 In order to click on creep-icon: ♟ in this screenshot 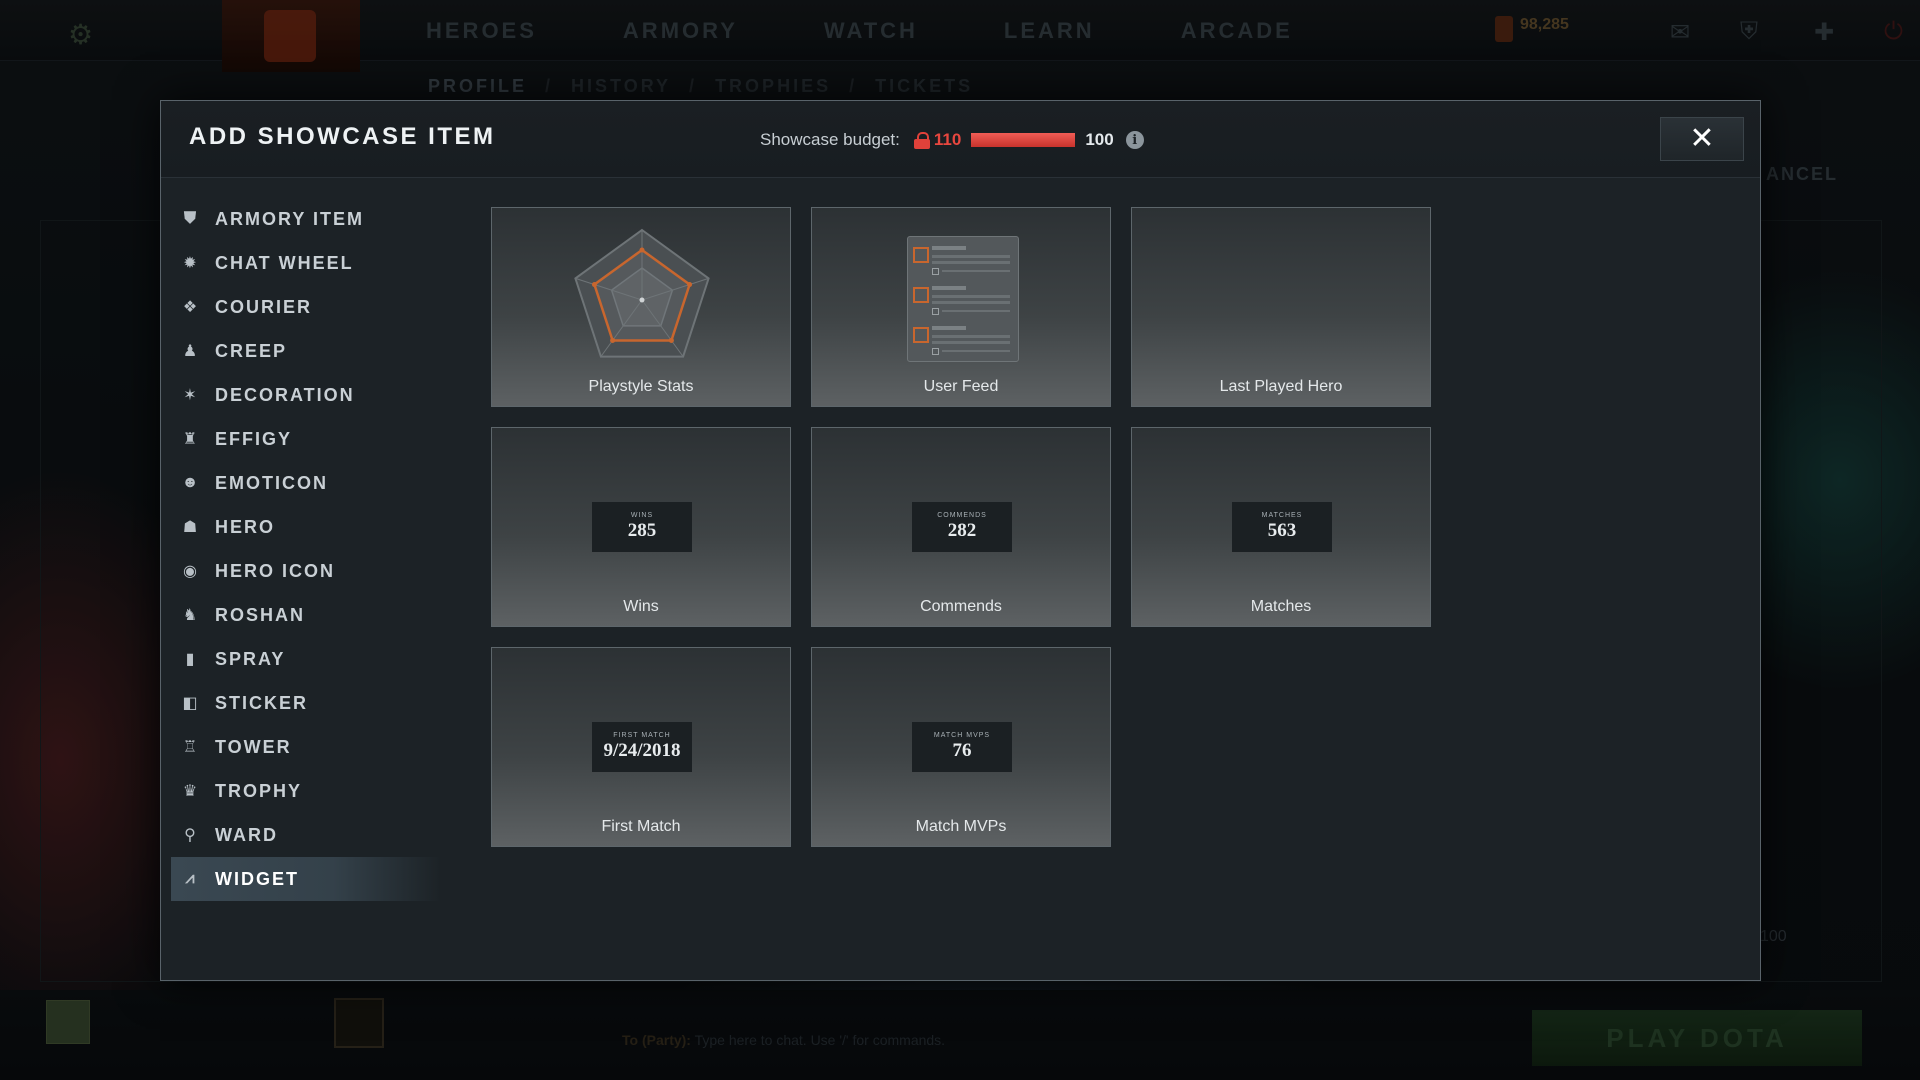, I will do `click(191, 351)`.